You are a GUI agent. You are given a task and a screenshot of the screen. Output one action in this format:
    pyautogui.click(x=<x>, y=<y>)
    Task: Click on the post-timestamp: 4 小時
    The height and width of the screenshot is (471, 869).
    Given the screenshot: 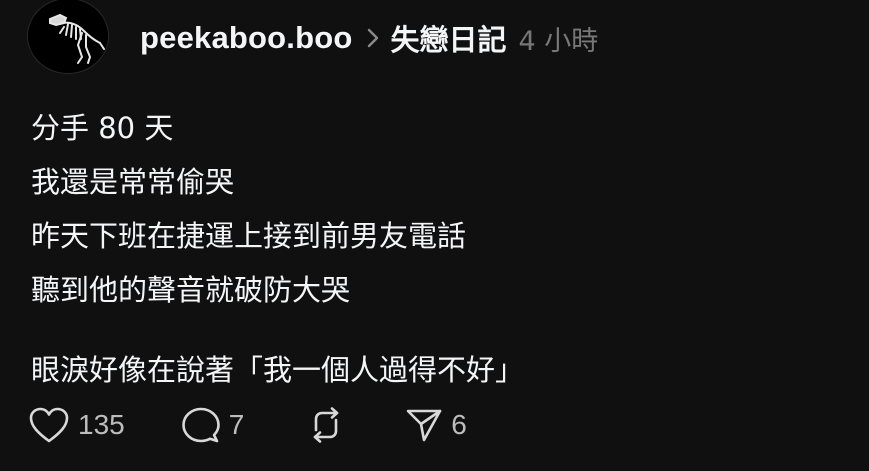 What is the action you would take?
    pyautogui.click(x=559, y=38)
    